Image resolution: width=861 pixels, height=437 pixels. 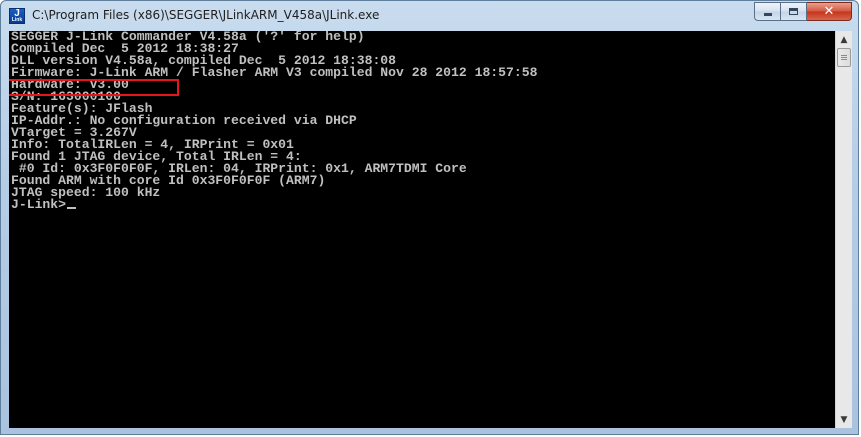 I want to click on maximize-icon, so click(x=793, y=11).